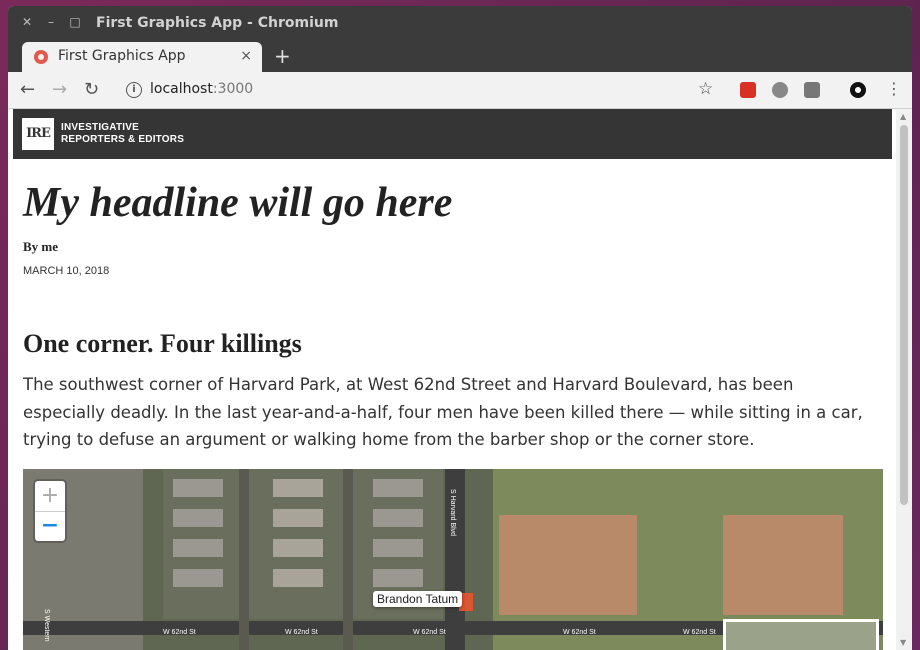  Describe the element at coordinates (217, 23) in the screenshot. I see `window-title: First Graphics App - Chromium` at that location.